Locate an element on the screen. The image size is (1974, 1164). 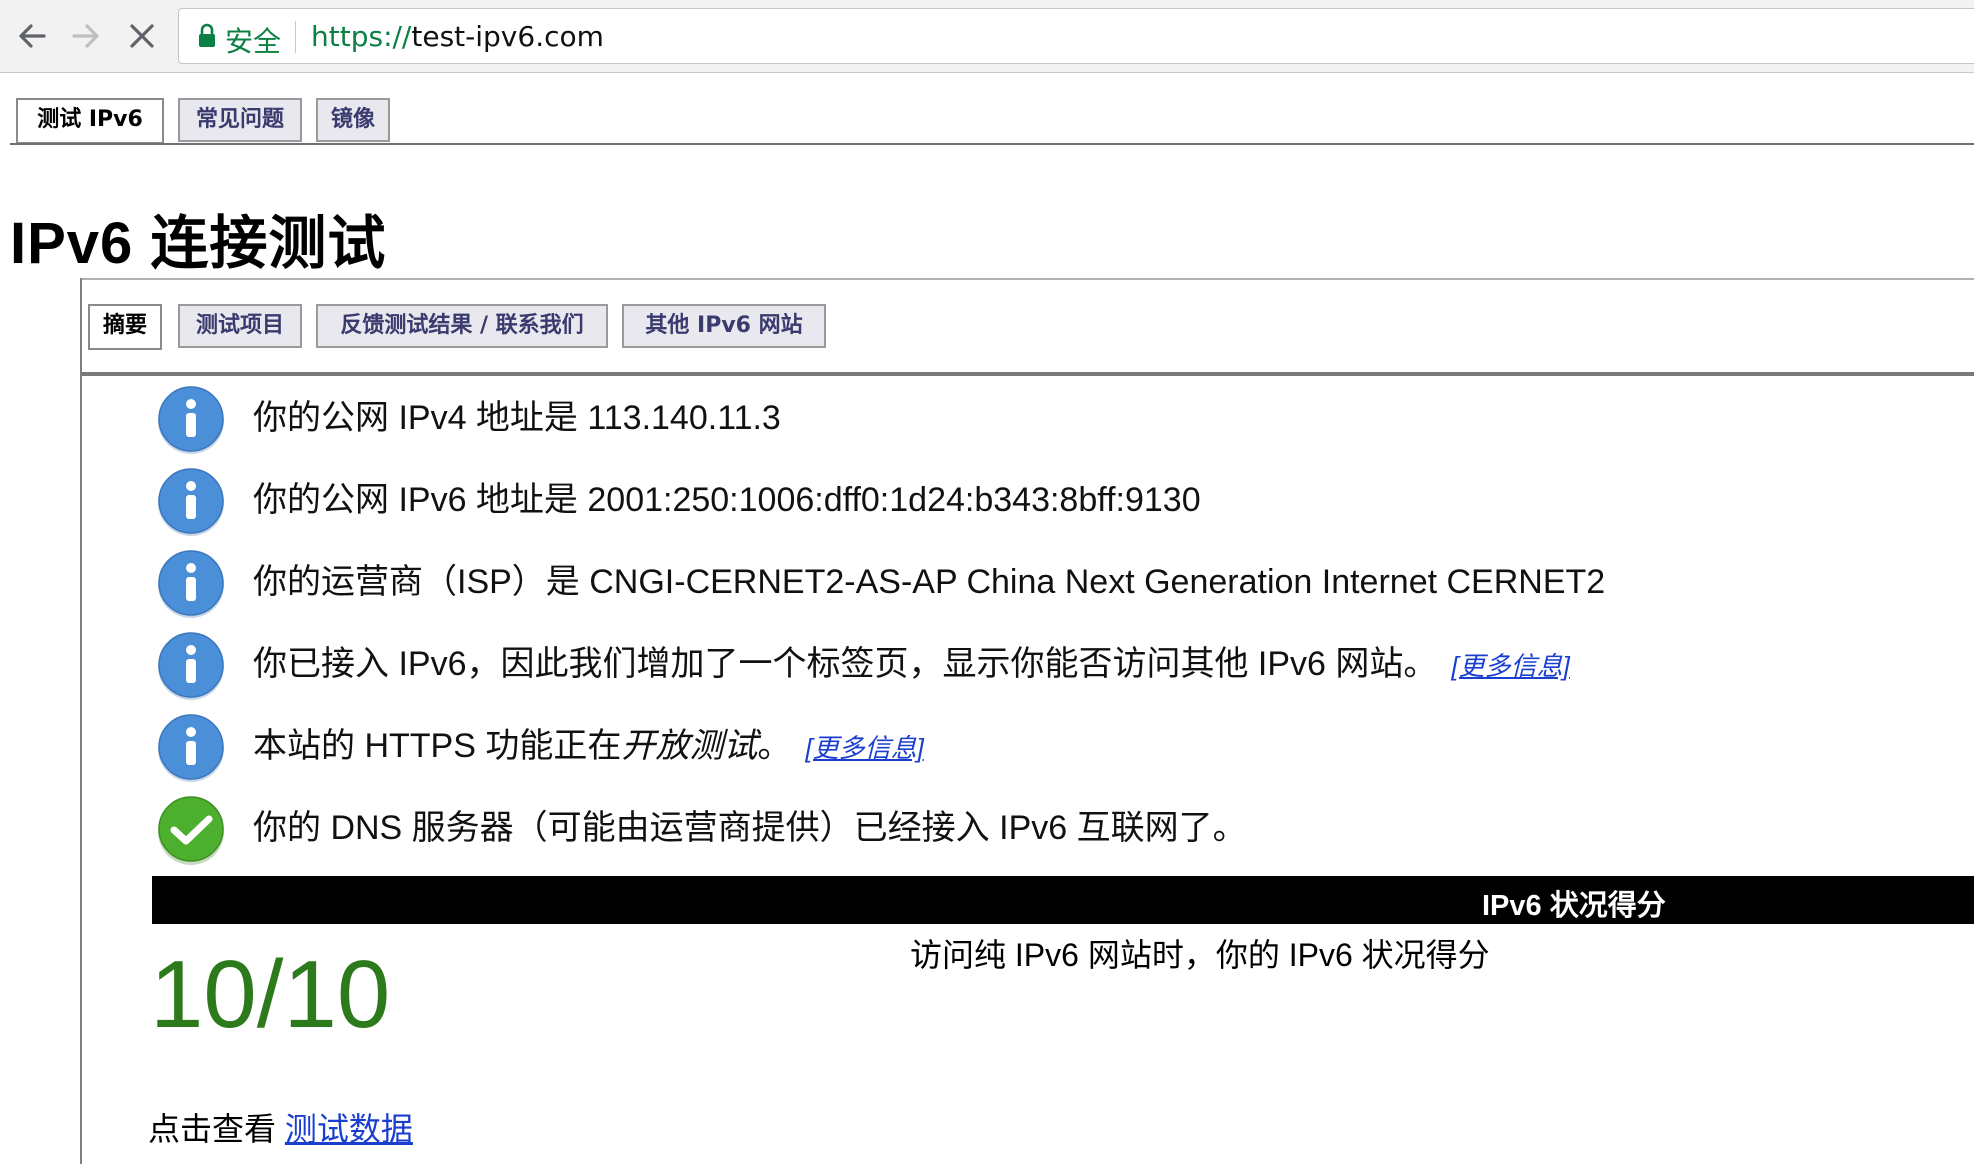
test-data-link: 测试数据 is located at coordinates (349, 1129).